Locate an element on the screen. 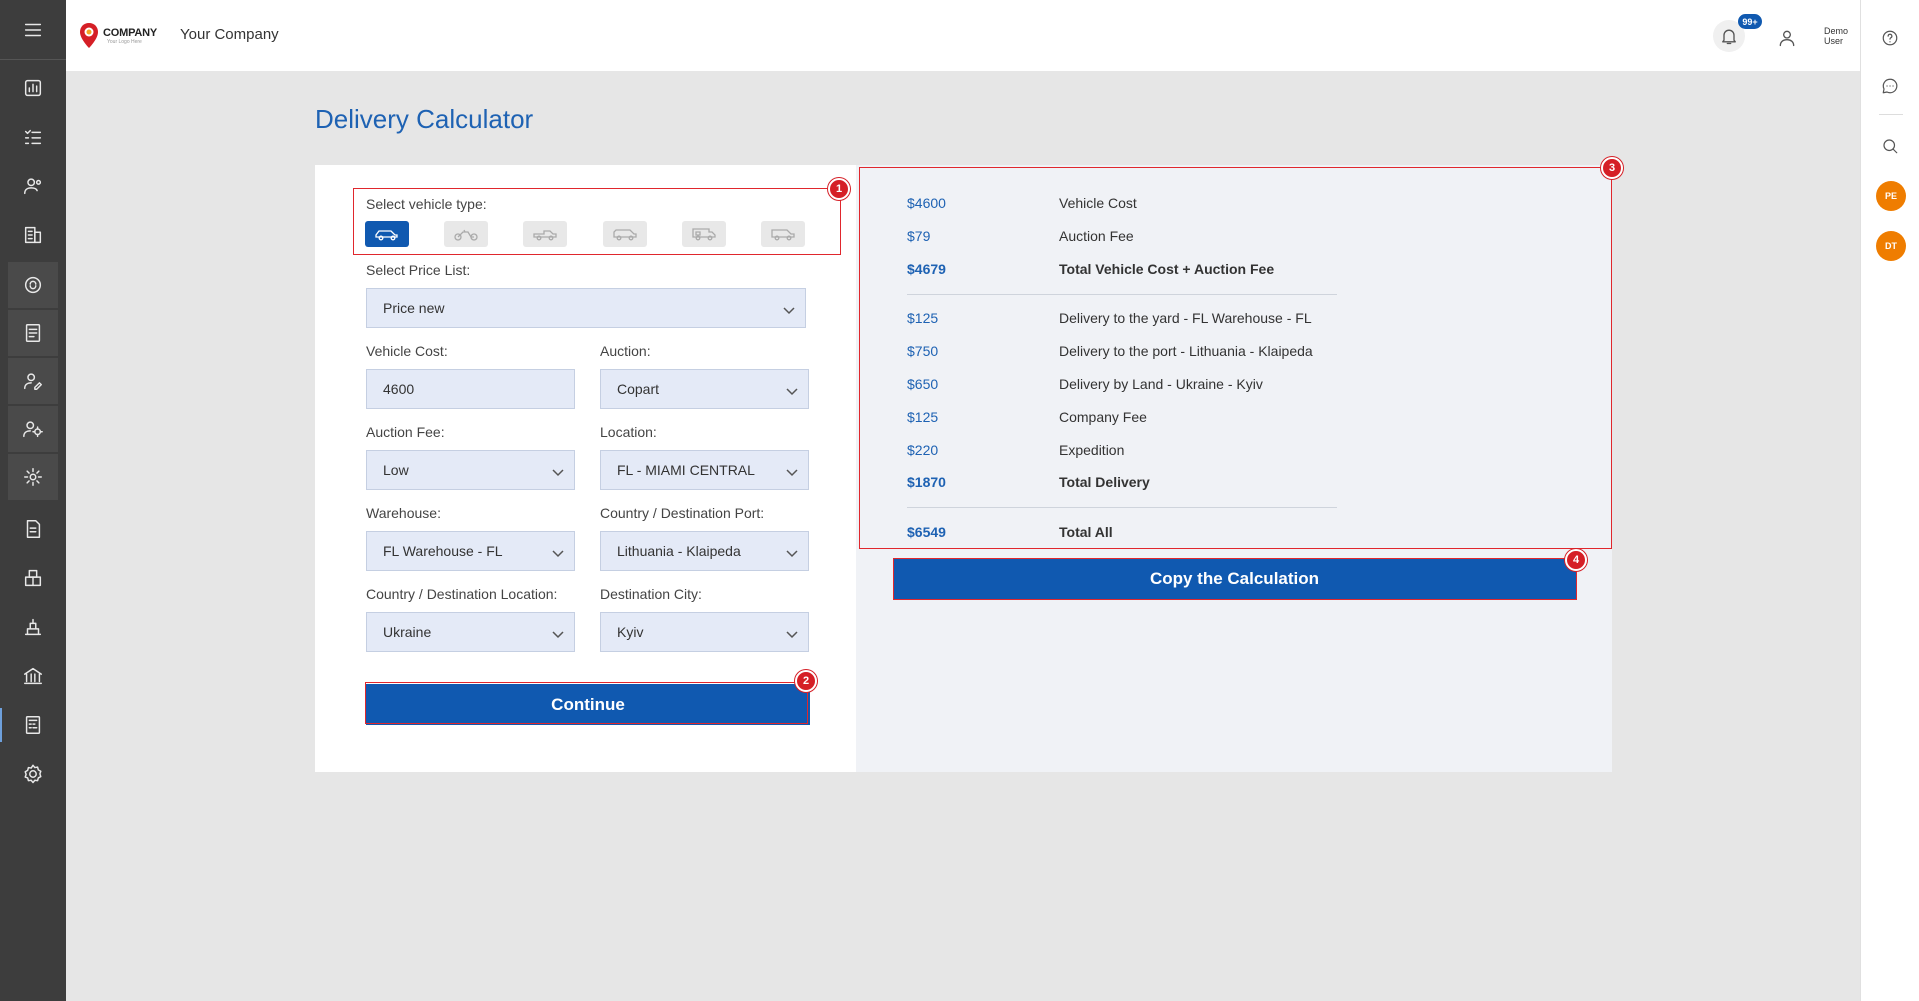 The width and height of the screenshot is (1919, 1001). user-name: Demo User is located at coordinates (1844, 36).